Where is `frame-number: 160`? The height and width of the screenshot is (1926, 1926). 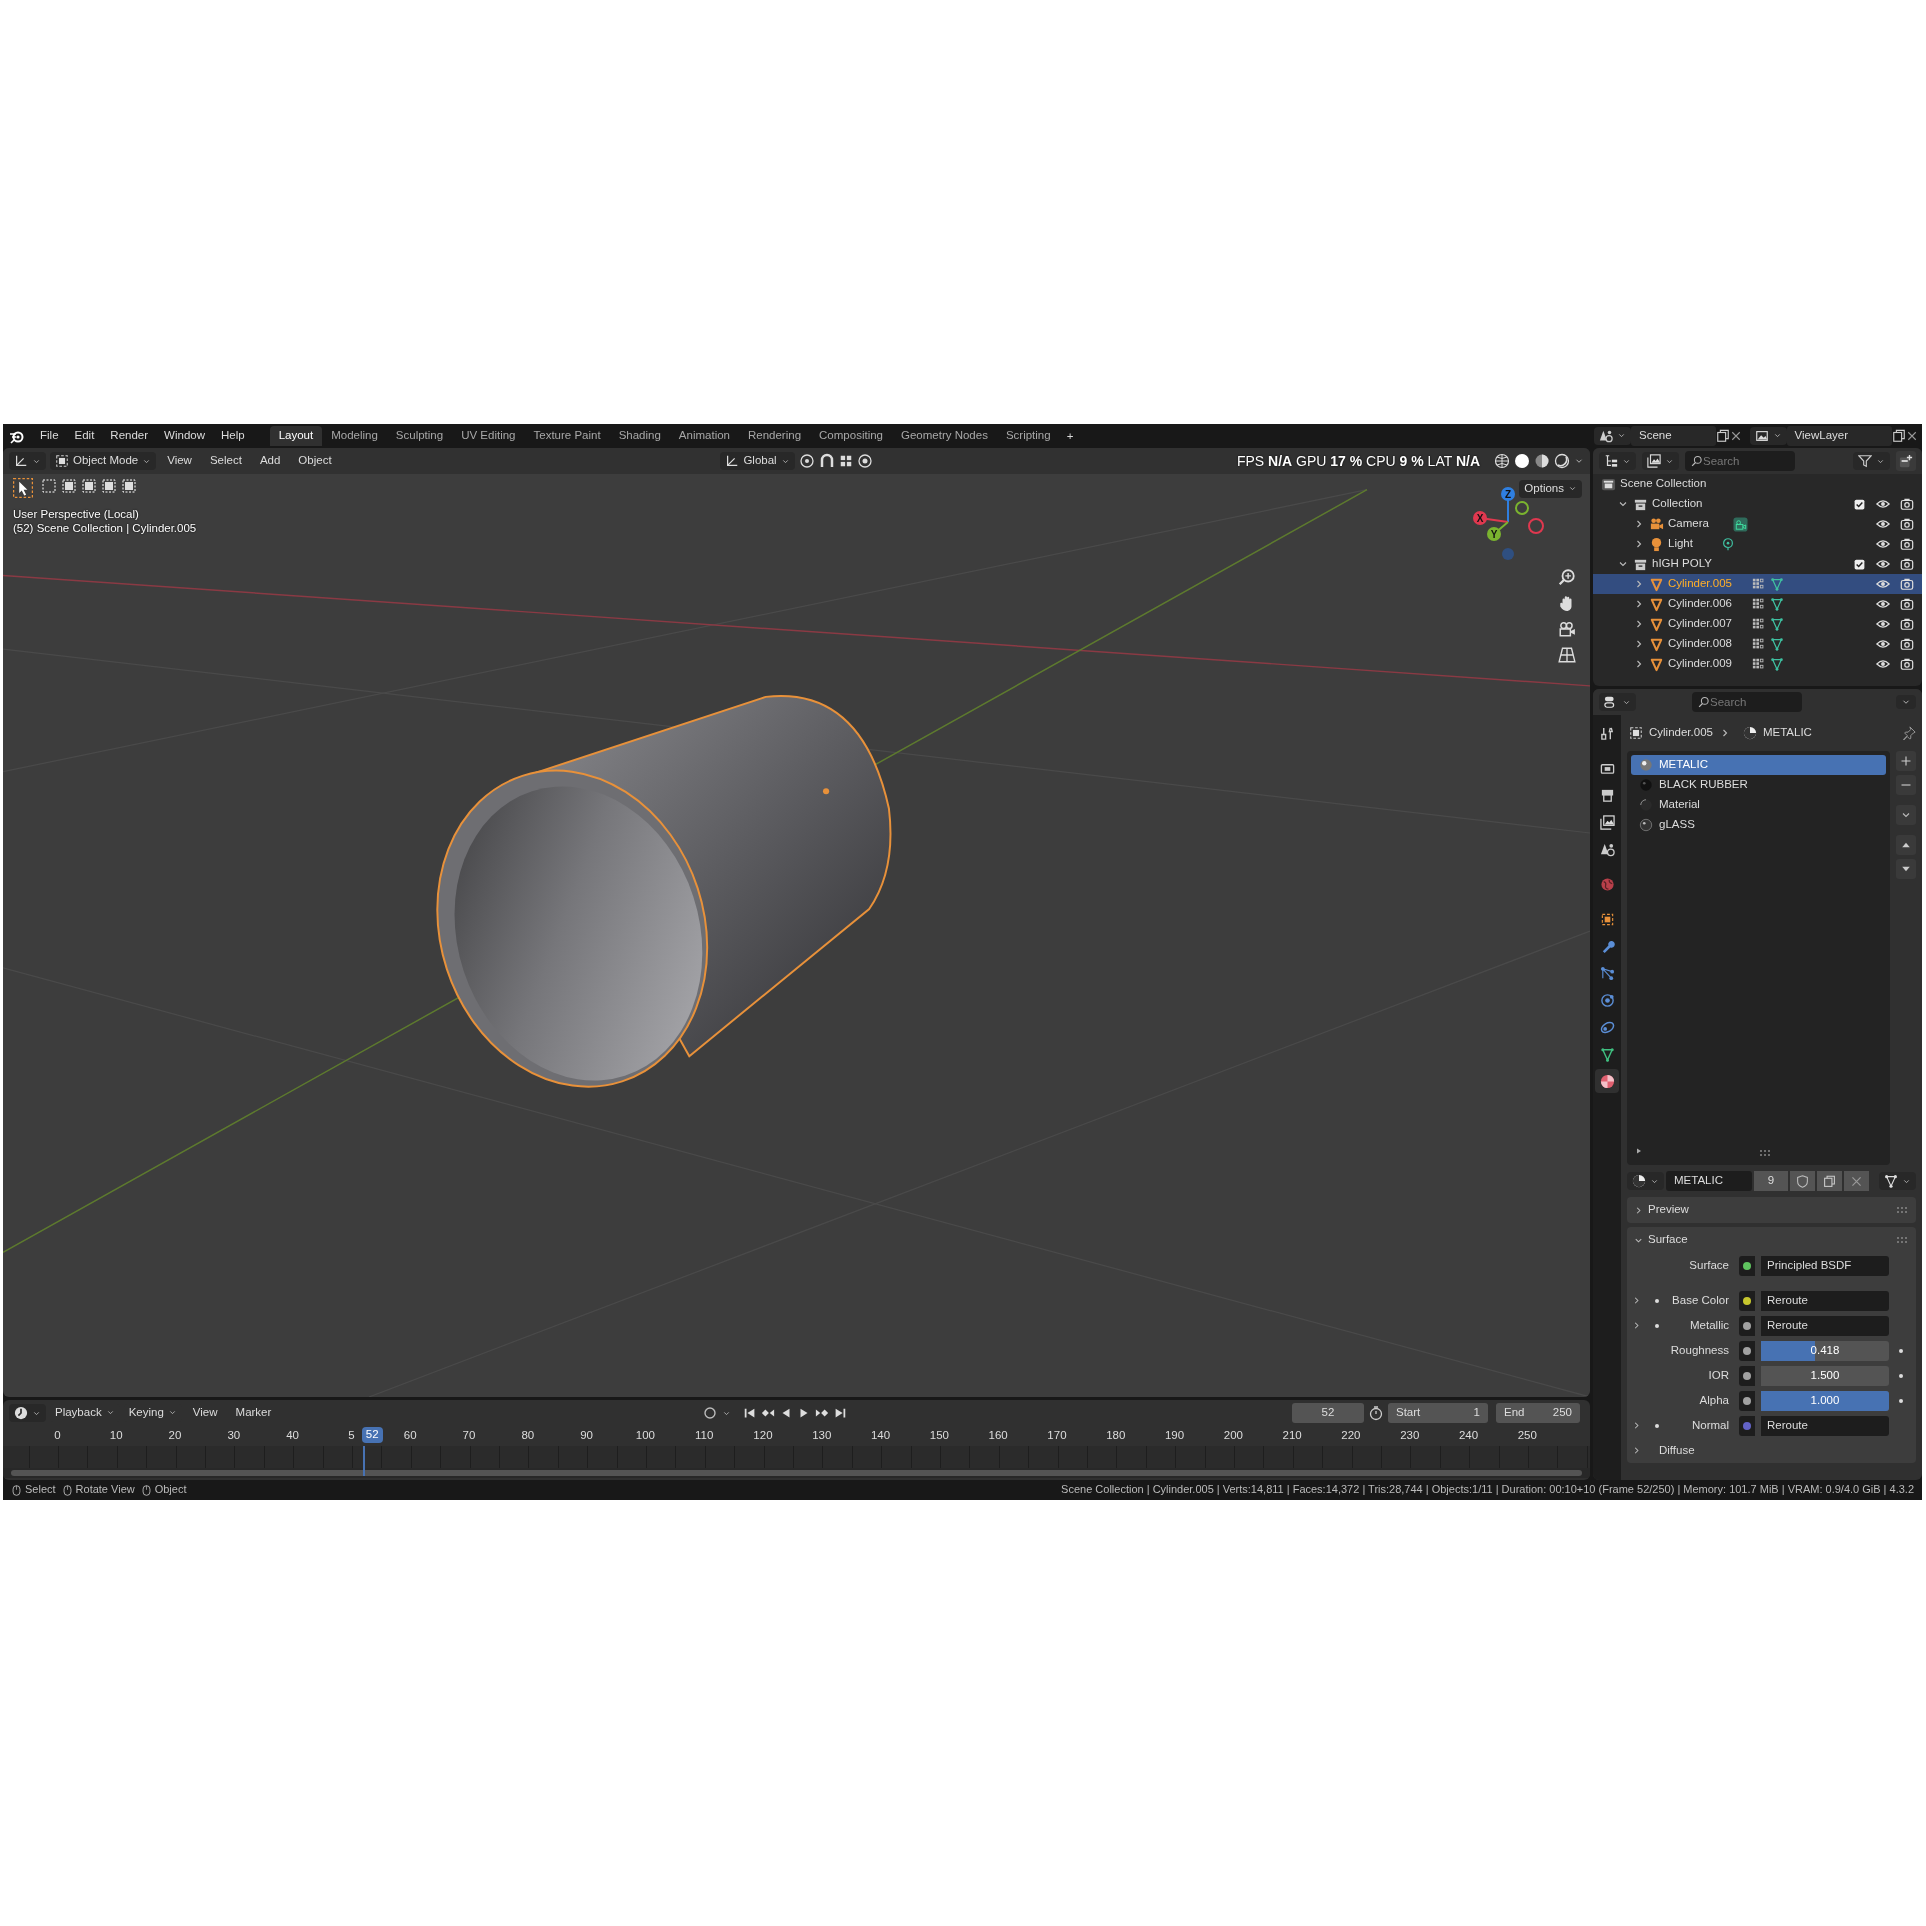
frame-number: 160 is located at coordinates (998, 1435).